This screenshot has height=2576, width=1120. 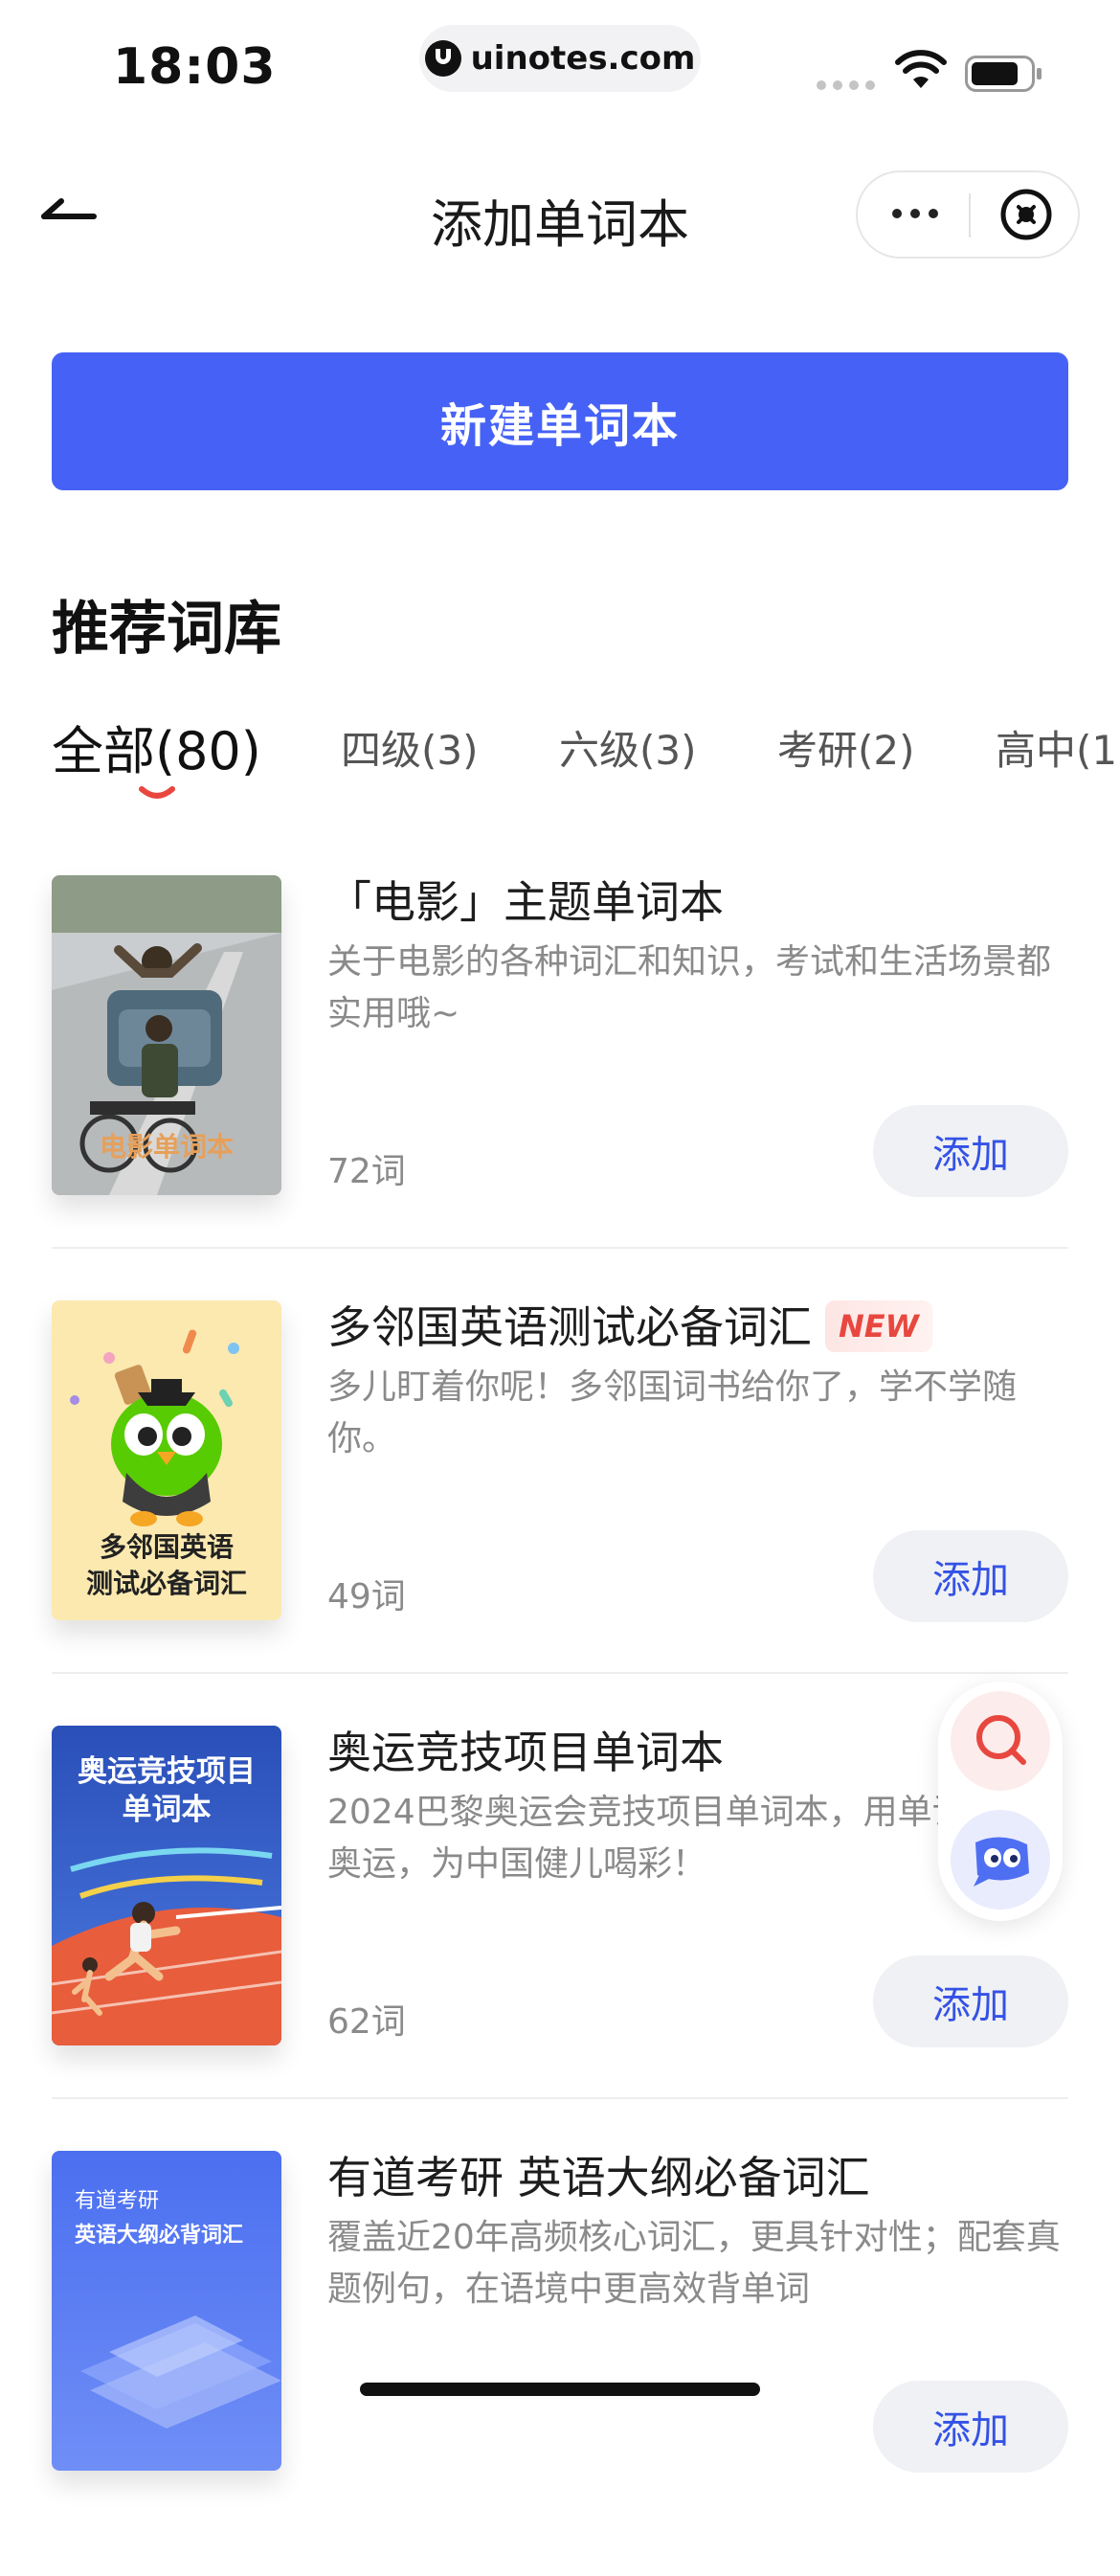 What do you see at coordinates (367, 1596) in the screenshot?
I see `word-count: 49词` at bounding box center [367, 1596].